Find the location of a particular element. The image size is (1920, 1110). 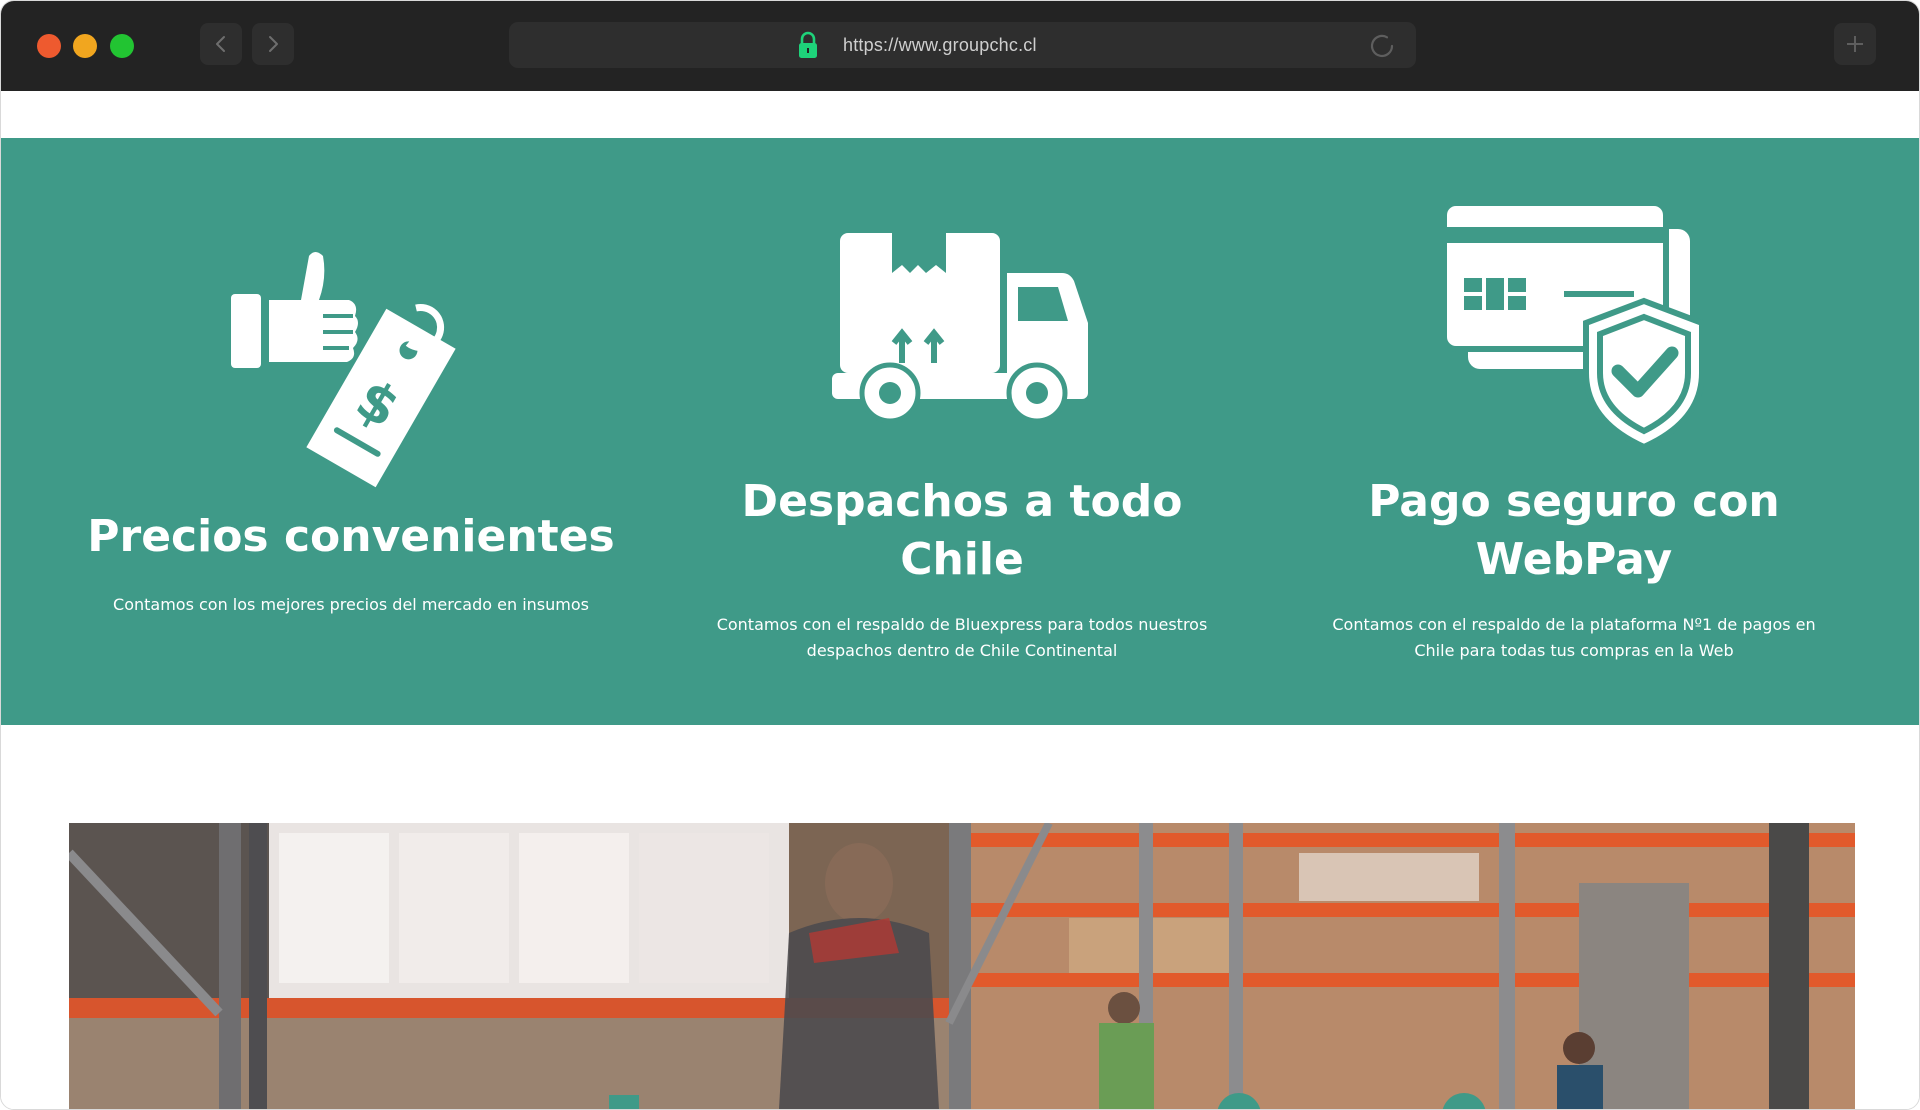

lock-icon is located at coordinates (808, 44).